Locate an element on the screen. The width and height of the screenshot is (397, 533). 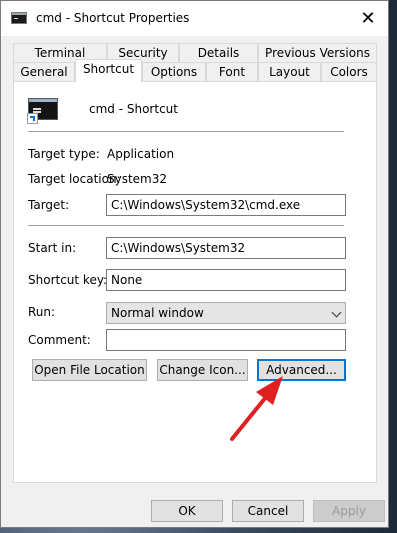
ok-button: OK is located at coordinates (187, 511).